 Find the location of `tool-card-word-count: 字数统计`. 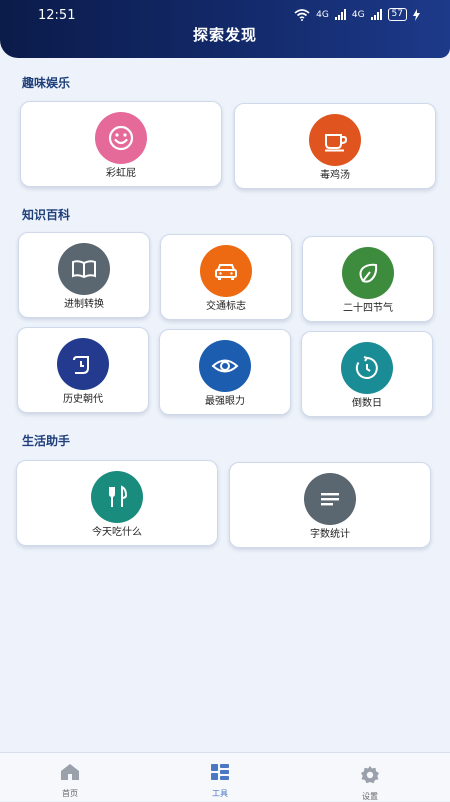

tool-card-word-count: 字数统计 is located at coordinates (330, 505).